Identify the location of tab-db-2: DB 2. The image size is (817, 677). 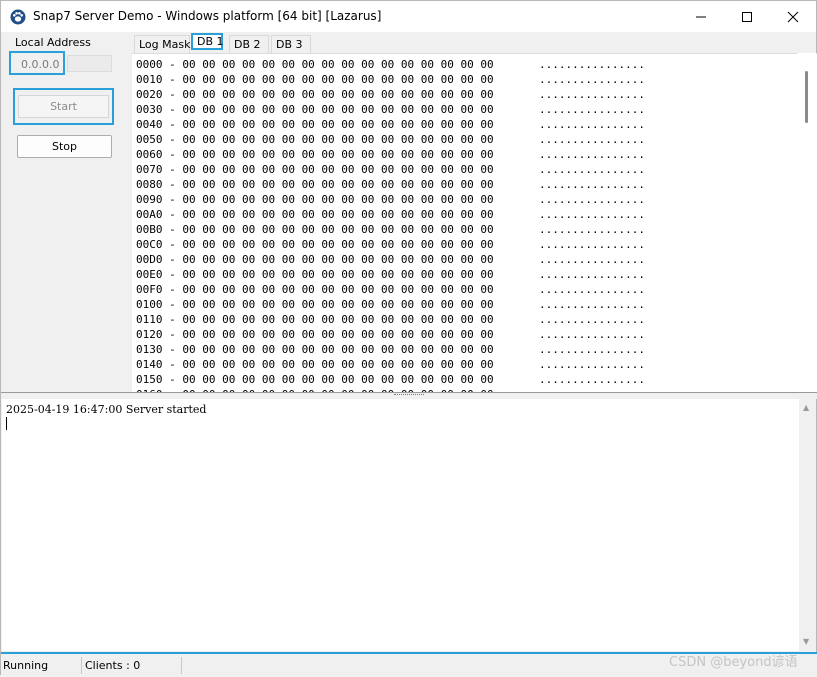
(249, 44).